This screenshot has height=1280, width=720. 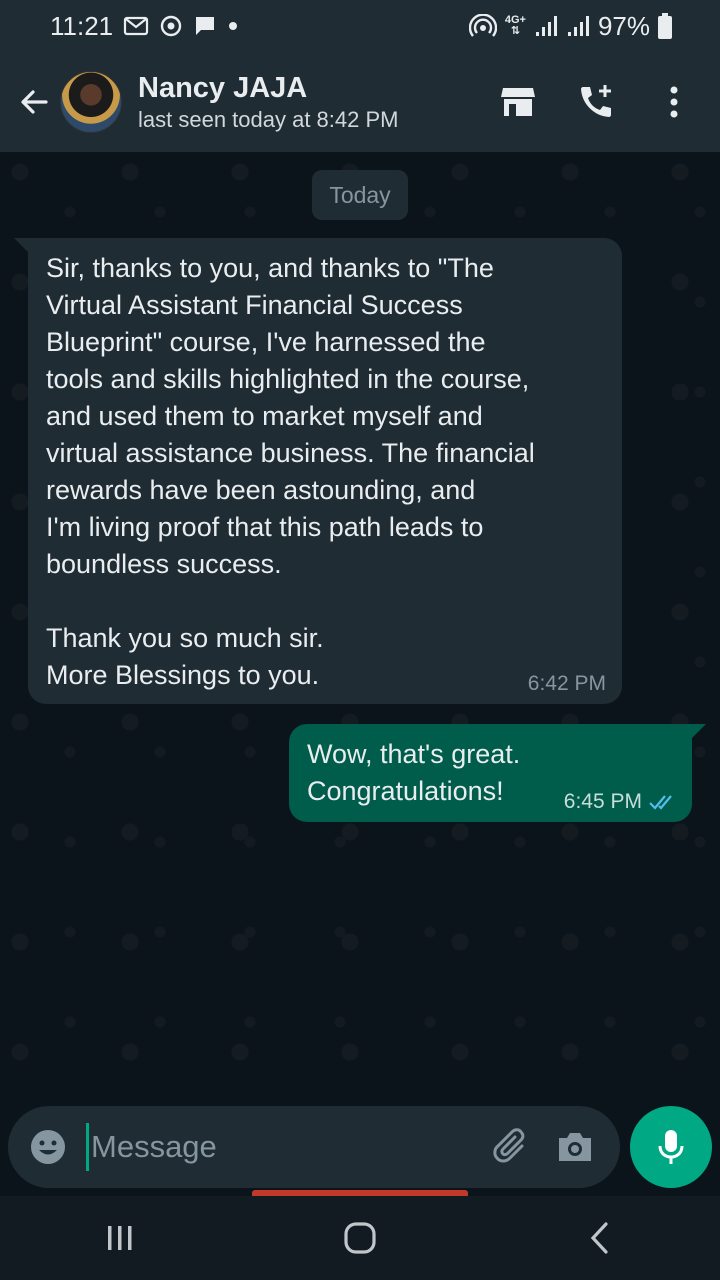 I want to click on back-nav-button, so click(x=600, y=1238).